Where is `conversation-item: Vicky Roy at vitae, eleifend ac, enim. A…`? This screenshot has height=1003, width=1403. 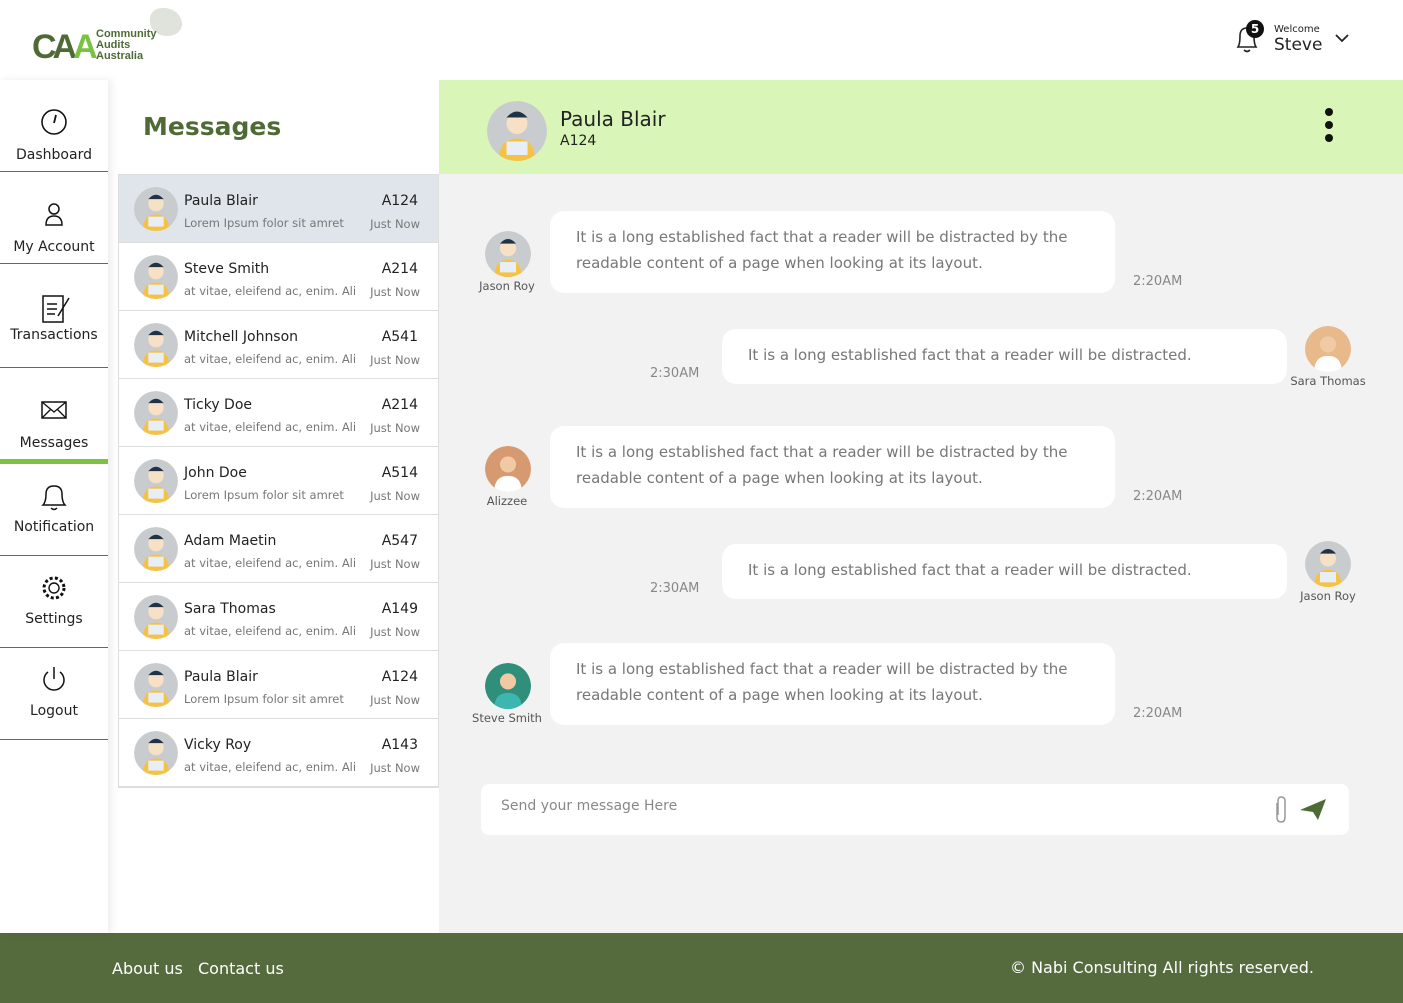
conversation-item: Vicky Roy at vitae, eleifend ac, enim. A… is located at coordinates (278, 753).